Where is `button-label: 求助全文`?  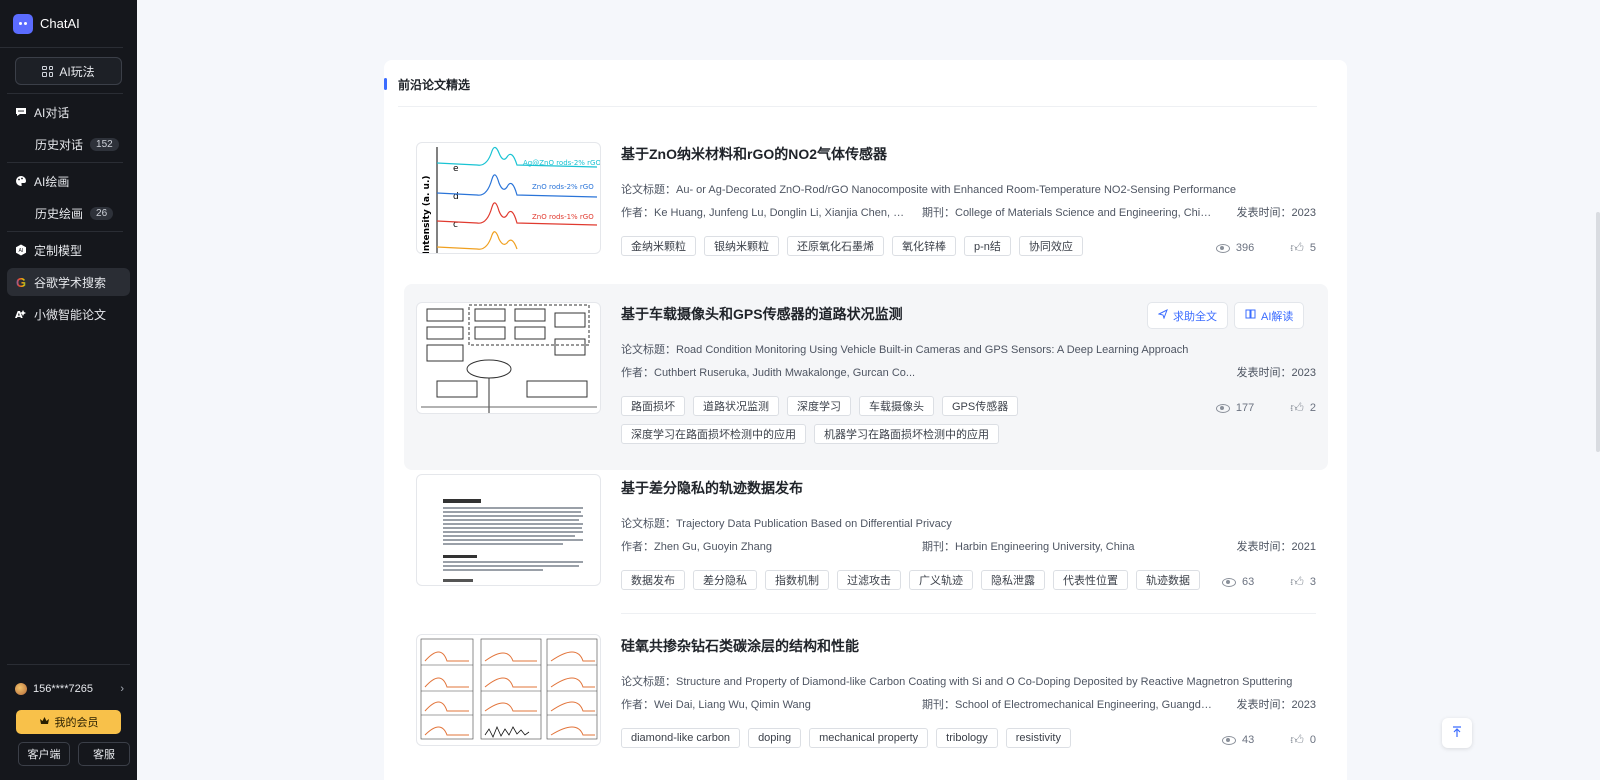 button-label: 求助全文 is located at coordinates (1195, 316).